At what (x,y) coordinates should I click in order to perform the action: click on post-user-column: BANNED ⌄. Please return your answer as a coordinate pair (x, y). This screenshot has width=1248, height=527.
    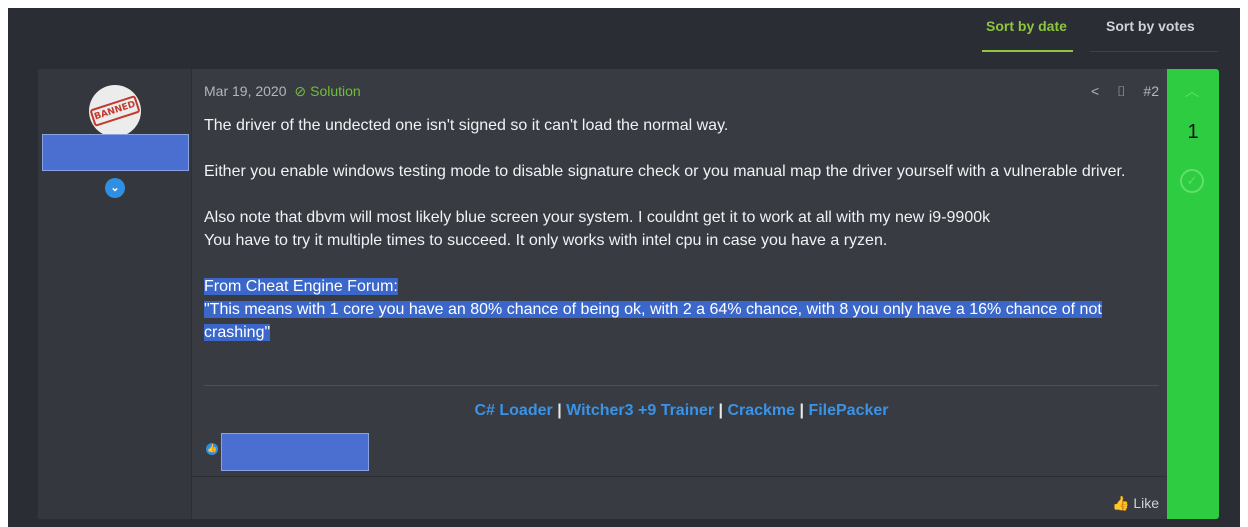
    Looking at the image, I should click on (115, 294).